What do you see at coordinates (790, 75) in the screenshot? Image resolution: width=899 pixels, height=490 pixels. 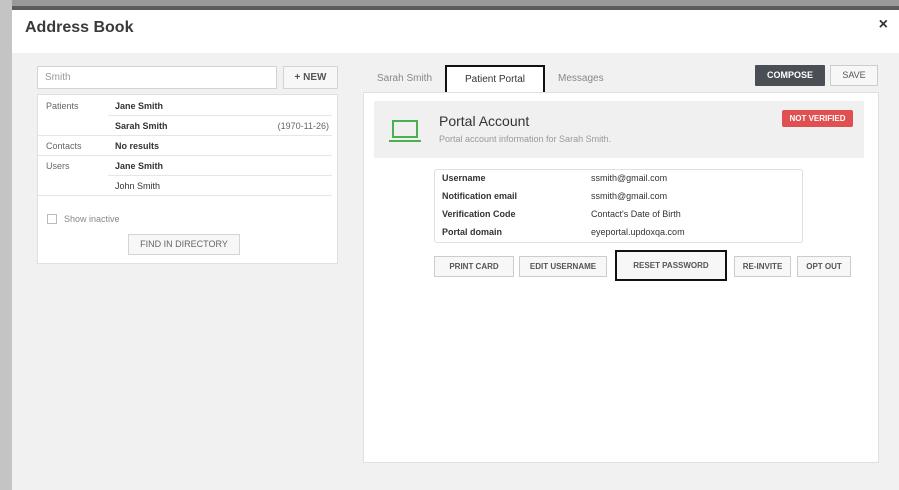 I see `compose-button: COMPOSE` at bounding box center [790, 75].